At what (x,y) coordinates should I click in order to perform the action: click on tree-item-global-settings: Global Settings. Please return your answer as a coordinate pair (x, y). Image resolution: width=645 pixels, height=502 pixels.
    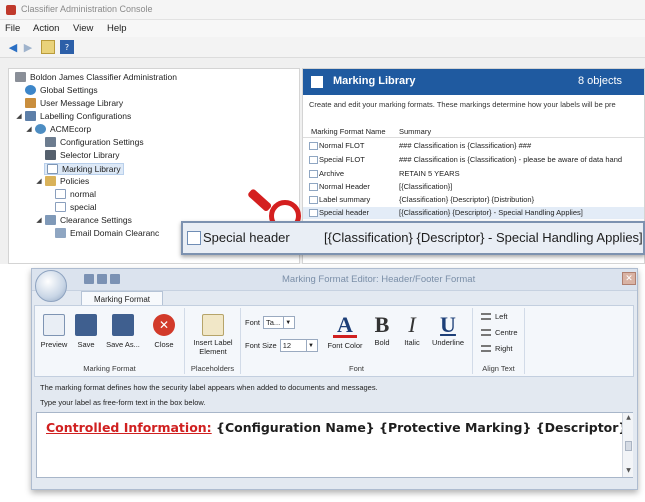
    Looking at the image, I should click on (61, 90).